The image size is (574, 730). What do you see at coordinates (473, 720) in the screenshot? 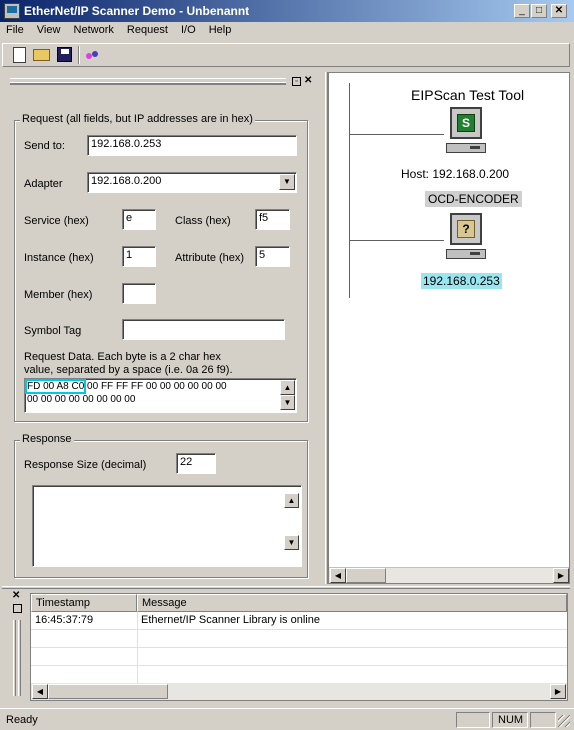
I see `status-pane-empty` at bounding box center [473, 720].